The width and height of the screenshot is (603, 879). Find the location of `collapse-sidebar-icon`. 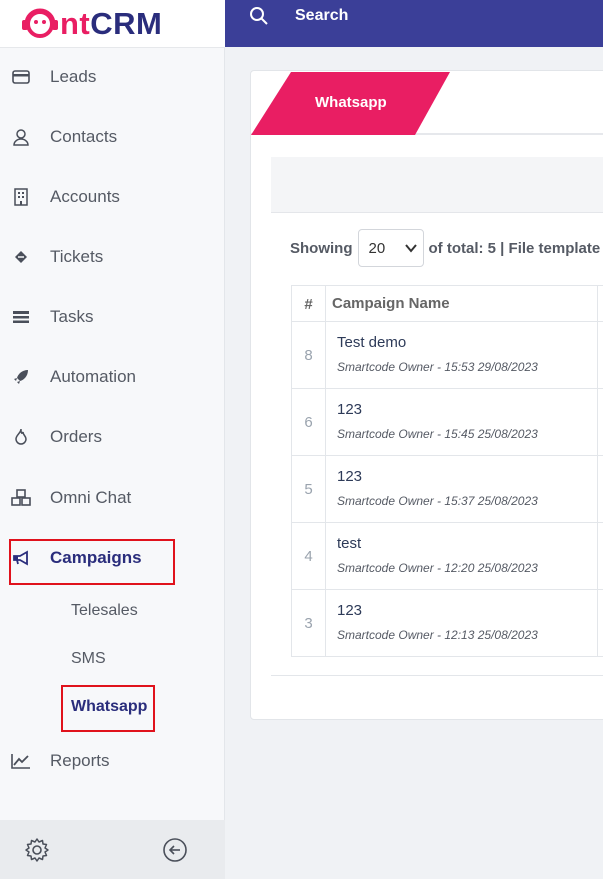

collapse-sidebar-icon is located at coordinates (175, 852).